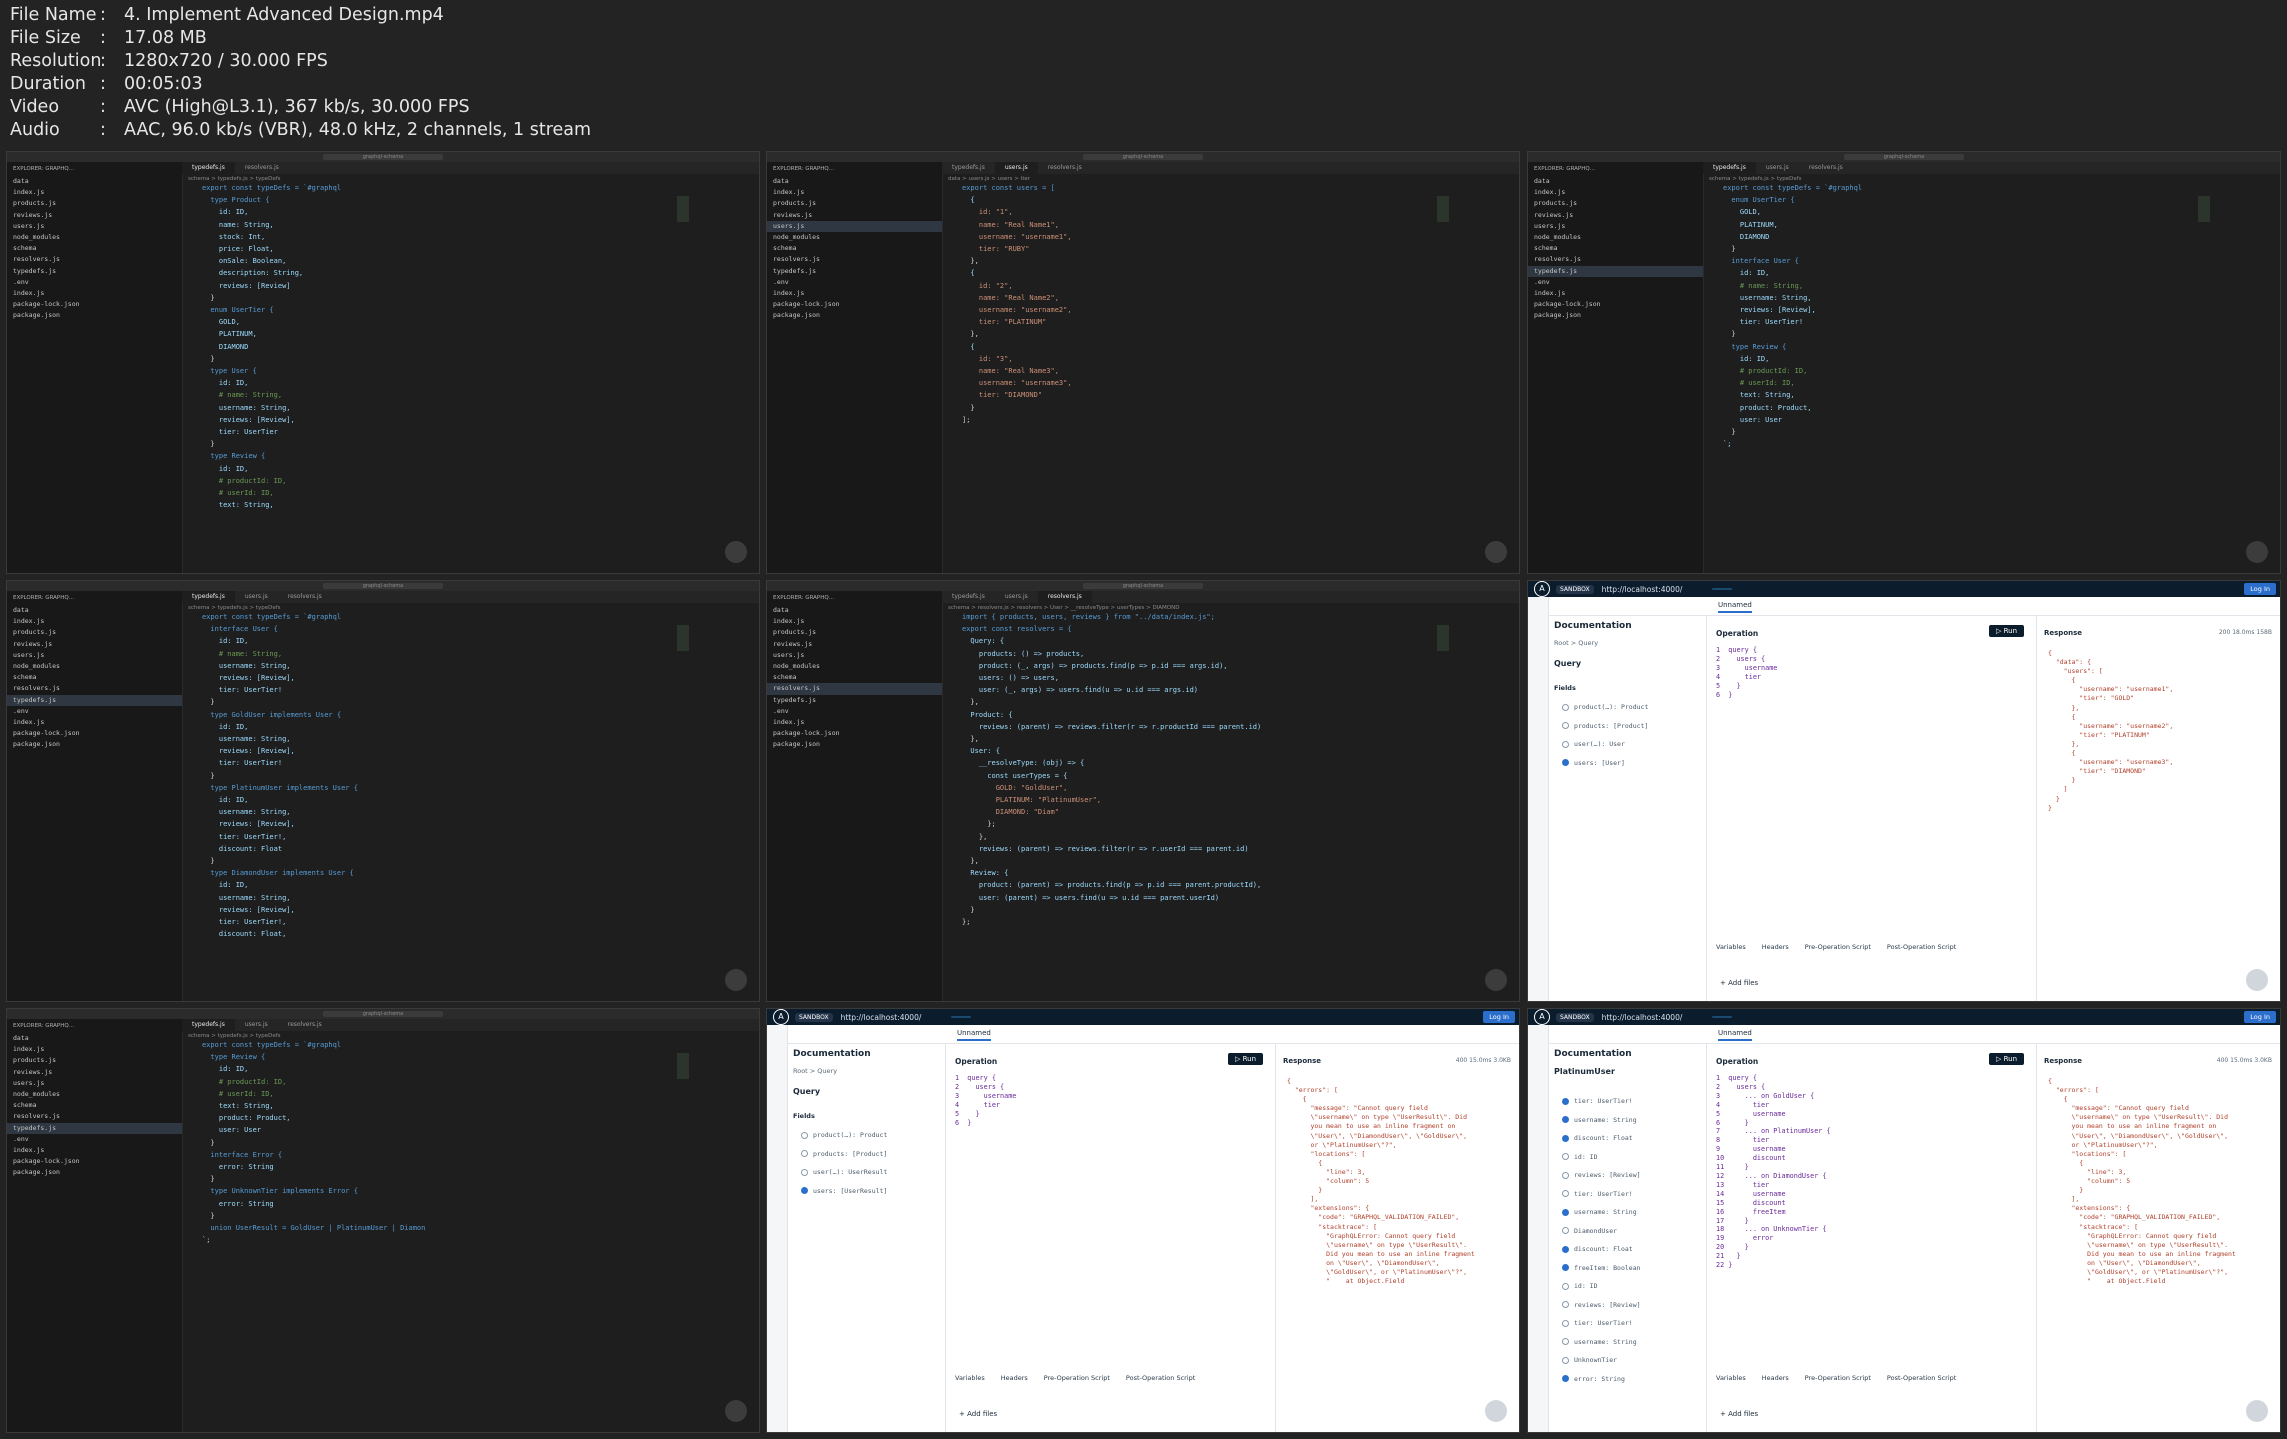 Image resolution: width=2287 pixels, height=1439 pixels. I want to click on doc-field: discount: Float, so click(1634, 1249).